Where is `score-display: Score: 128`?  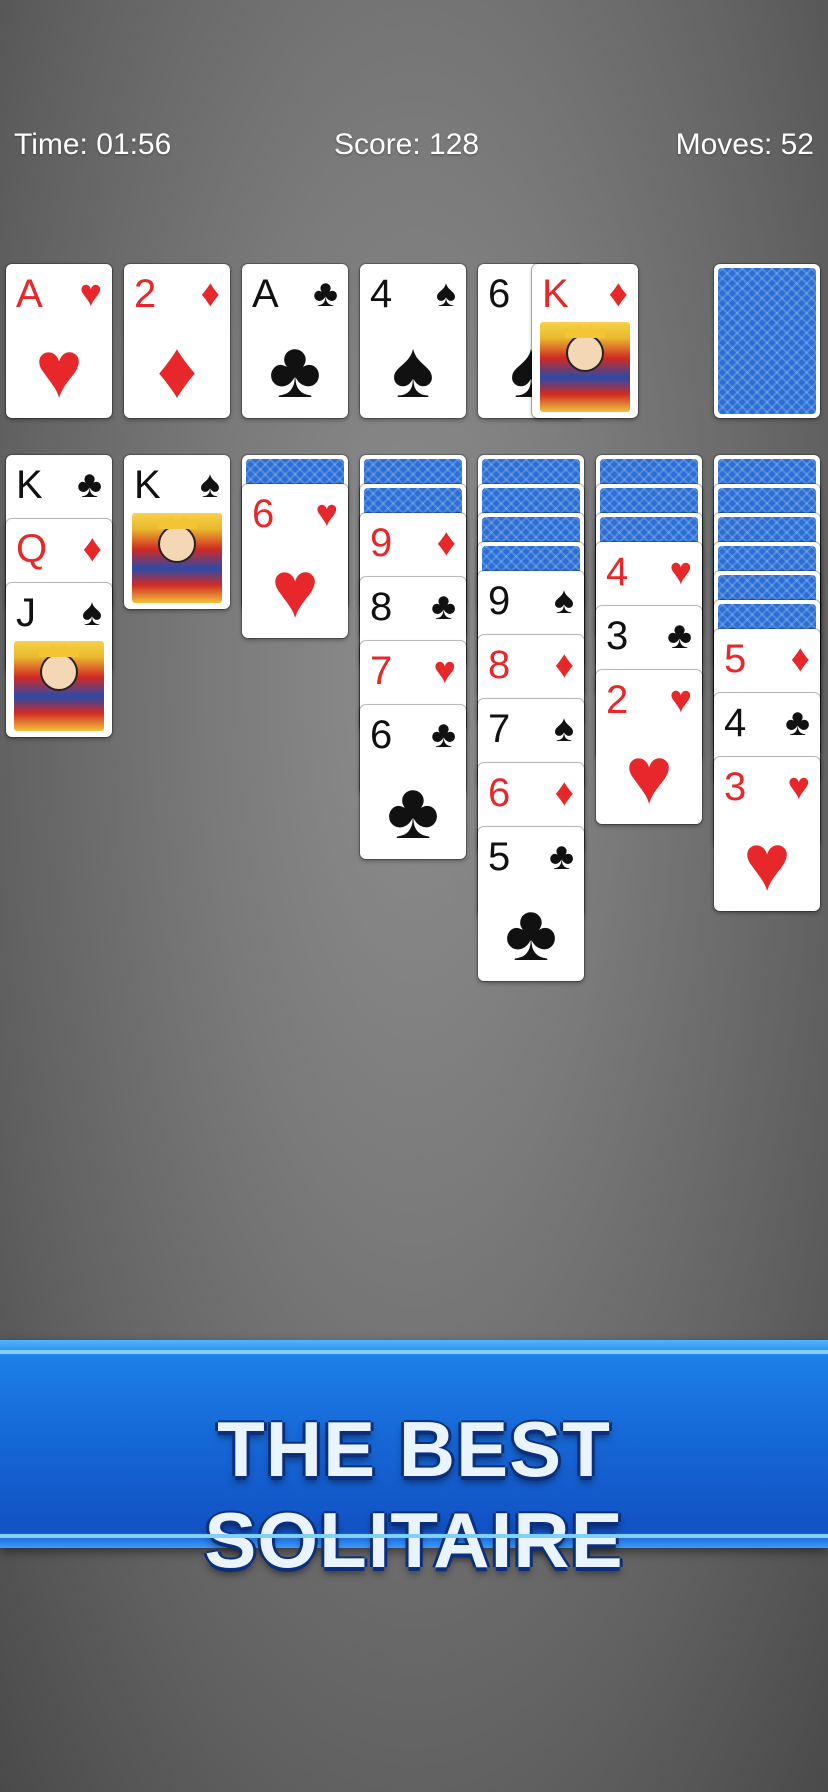
score-display: Score: 128 is located at coordinates (407, 144).